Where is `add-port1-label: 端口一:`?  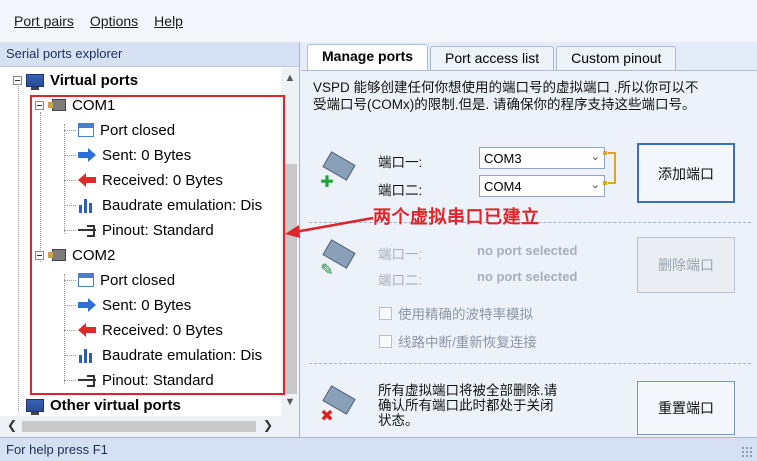
add-port1-label: 端口一: is located at coordinates (400, 162).